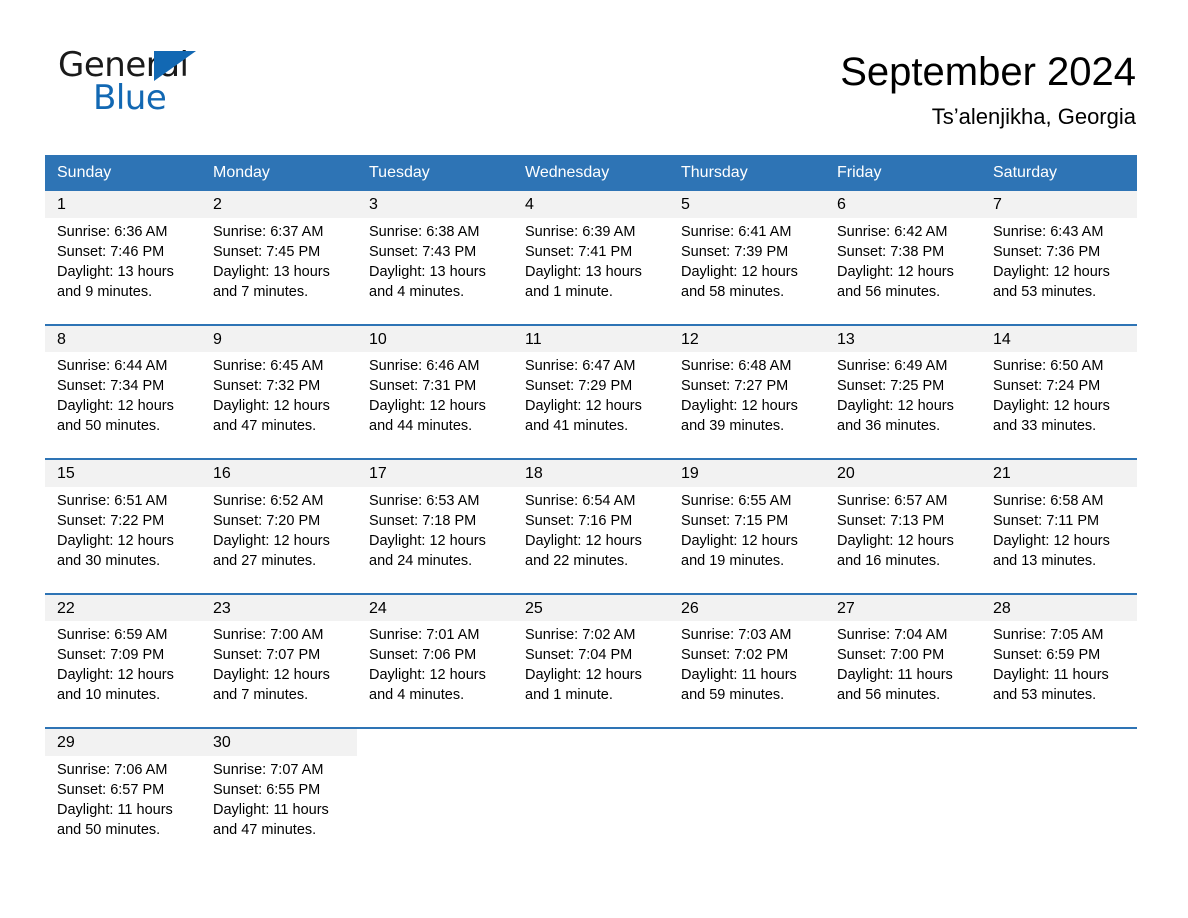  Describe the element at coordinates (1059, 204) in the screenshot. I see `day-number: 7` at that location.